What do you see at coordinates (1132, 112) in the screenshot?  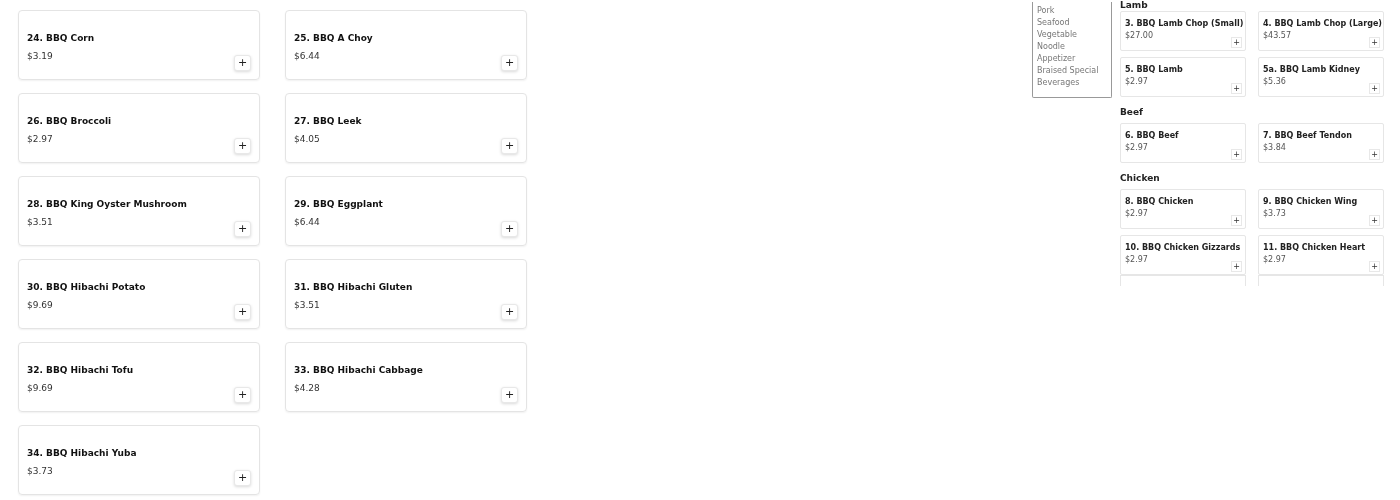 I see `section-title: Beef` at bounding box center [1132, 112].